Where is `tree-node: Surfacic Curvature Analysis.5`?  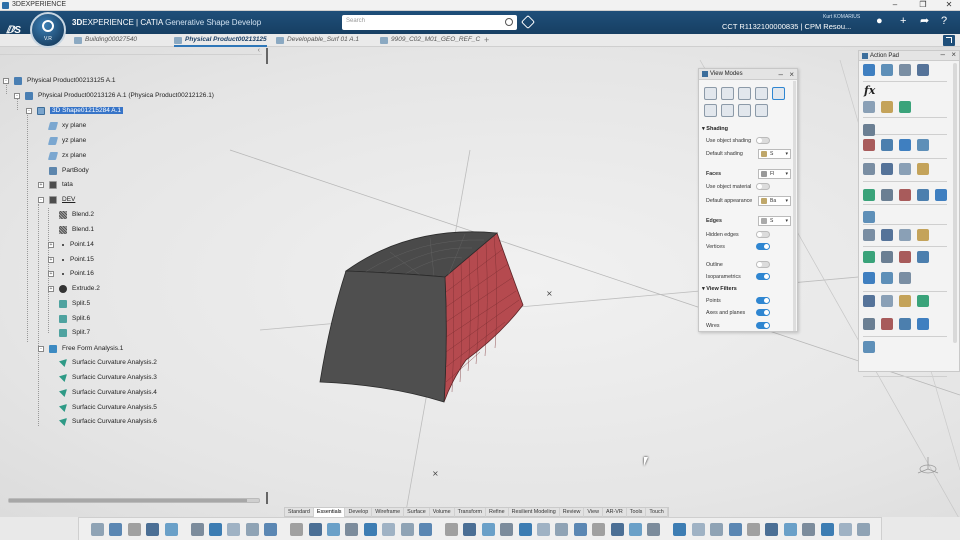
tree-node: Surfacic Curvature Analysis.5 is located at coordinates (108, 409).